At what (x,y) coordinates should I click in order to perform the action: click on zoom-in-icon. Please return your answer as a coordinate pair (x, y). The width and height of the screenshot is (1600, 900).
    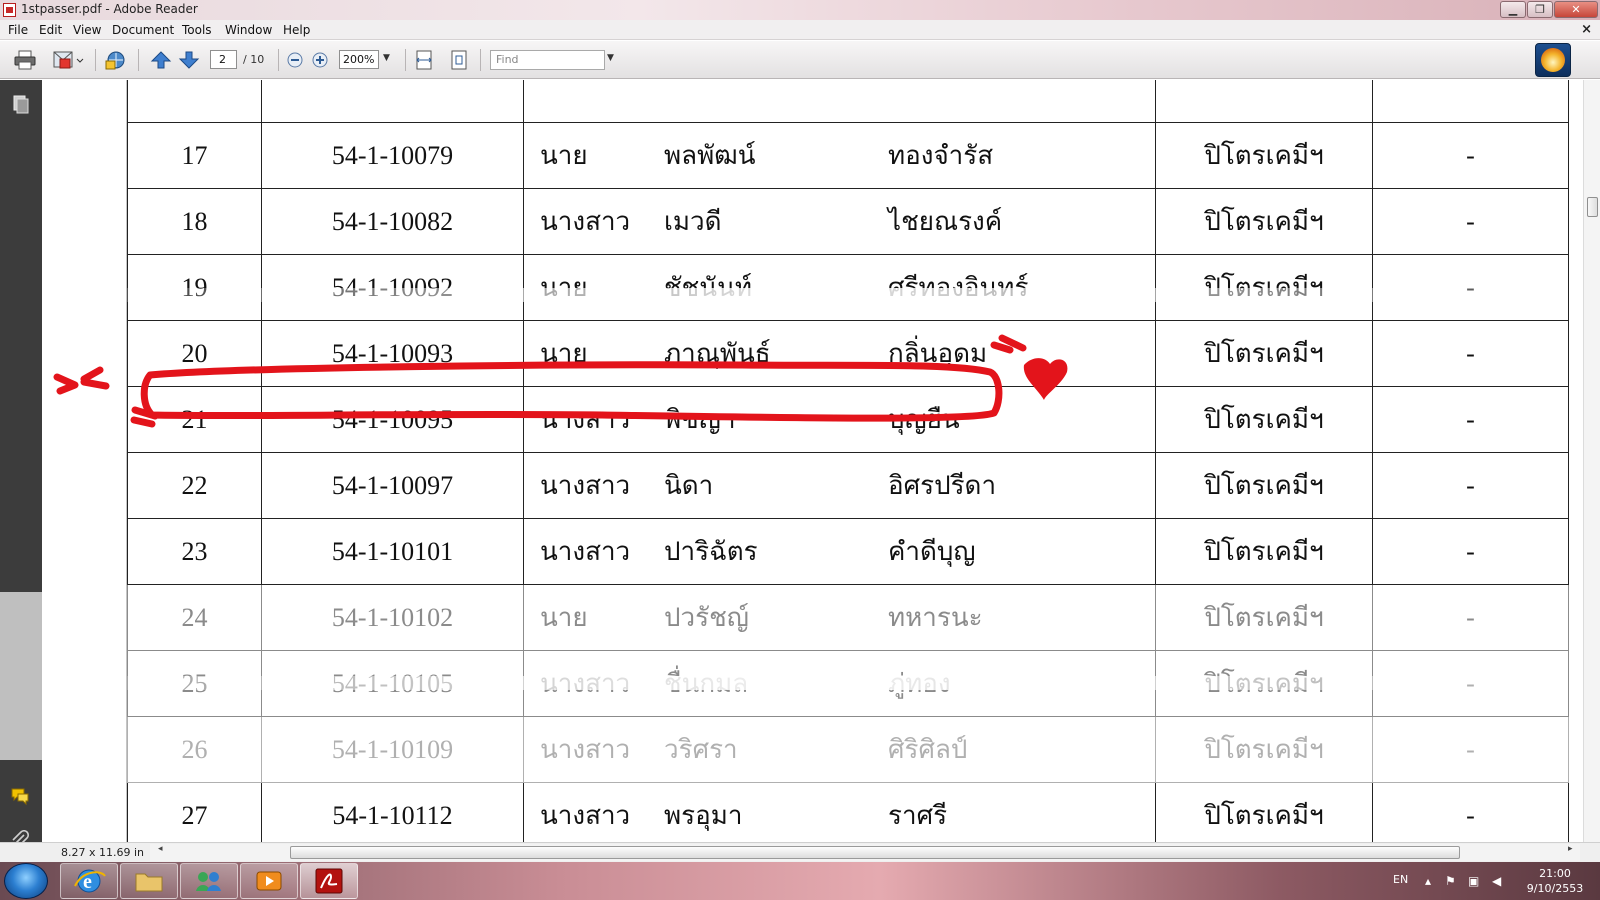
    Looking at the image, I should click on (320, 60).